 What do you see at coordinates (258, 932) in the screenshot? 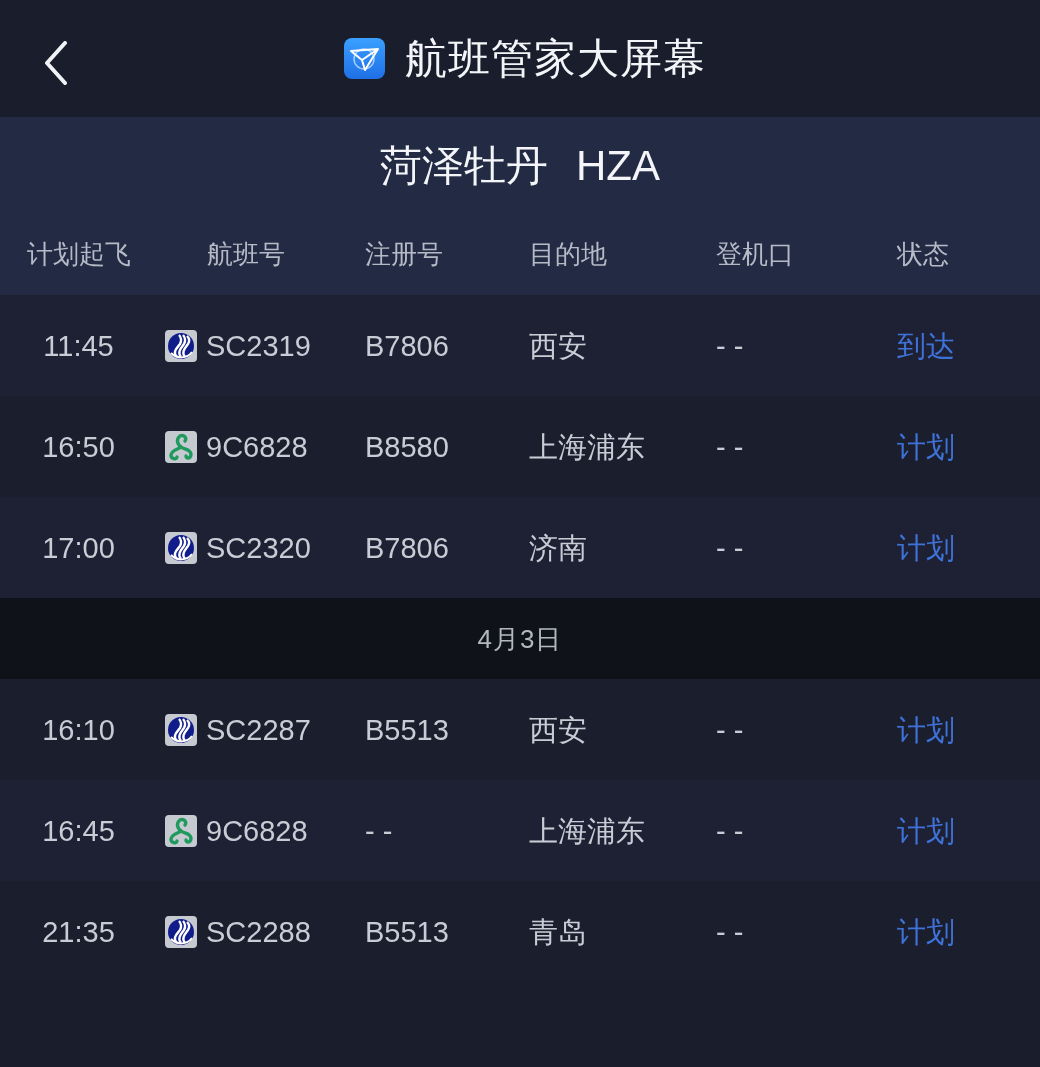
I see `flight-number: SC2288` at bounding box center [258, 932].